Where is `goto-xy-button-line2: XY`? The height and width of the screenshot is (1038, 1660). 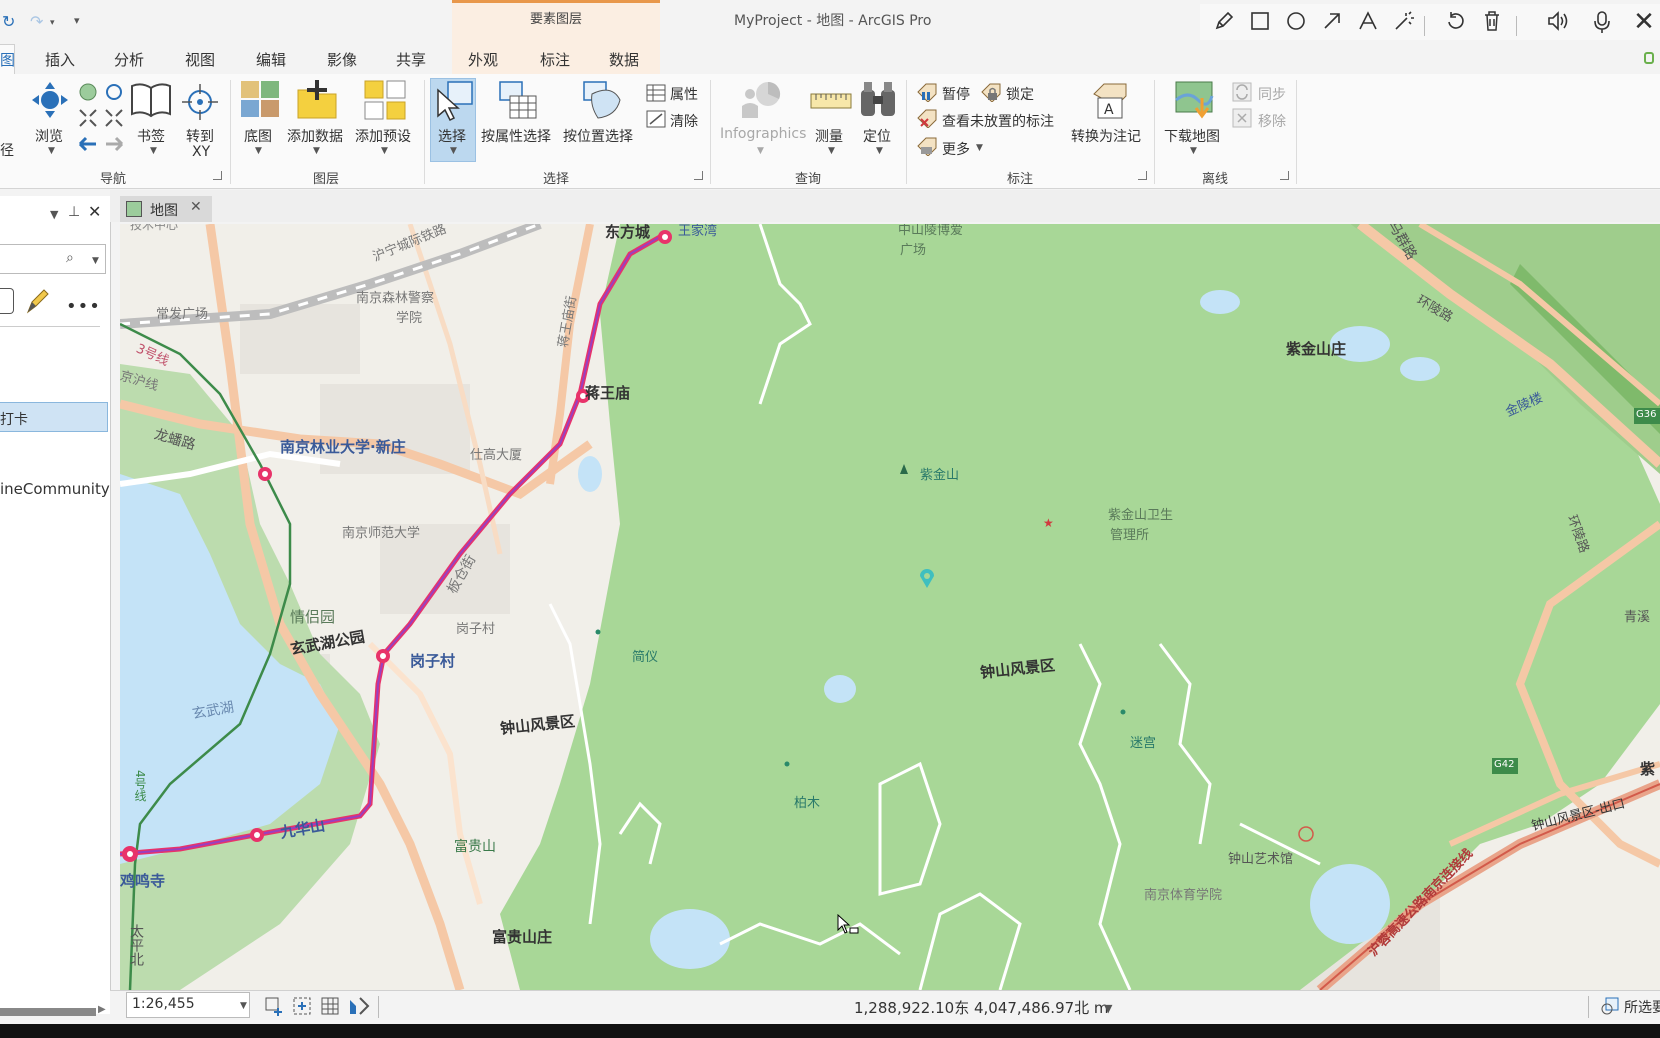
goto-xy-button-line2: XY is located at coordinates (201, 152).